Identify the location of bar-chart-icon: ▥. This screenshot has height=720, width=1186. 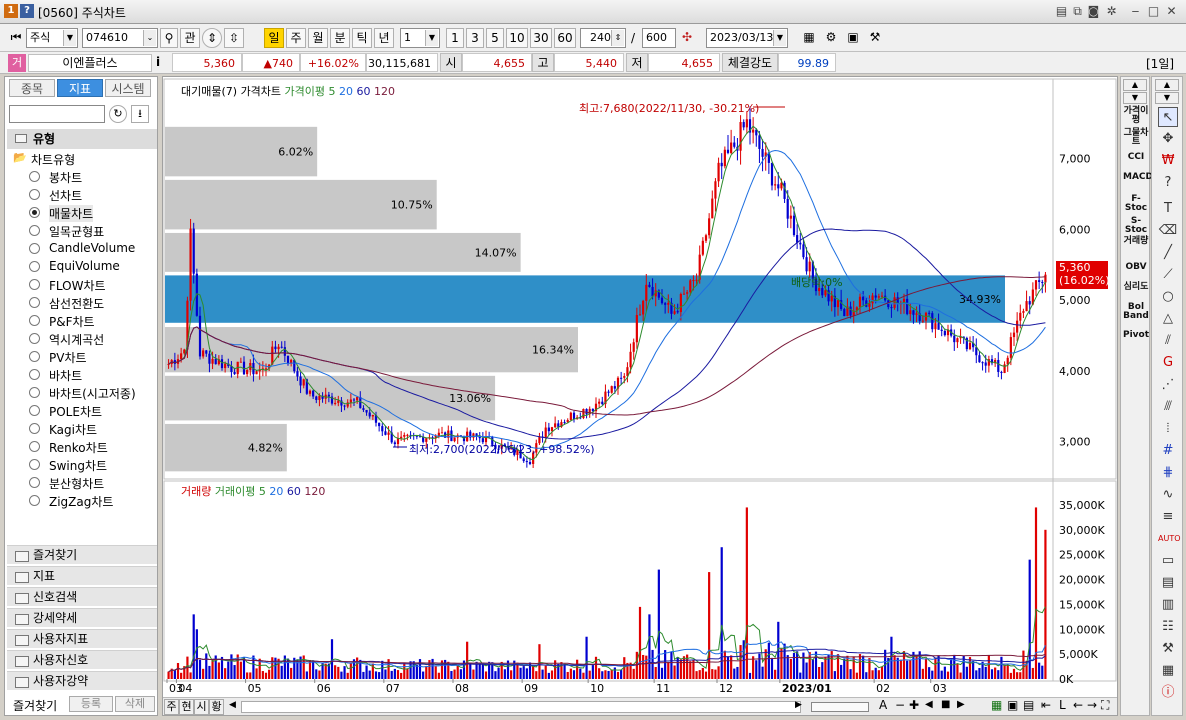
(1168, 605).